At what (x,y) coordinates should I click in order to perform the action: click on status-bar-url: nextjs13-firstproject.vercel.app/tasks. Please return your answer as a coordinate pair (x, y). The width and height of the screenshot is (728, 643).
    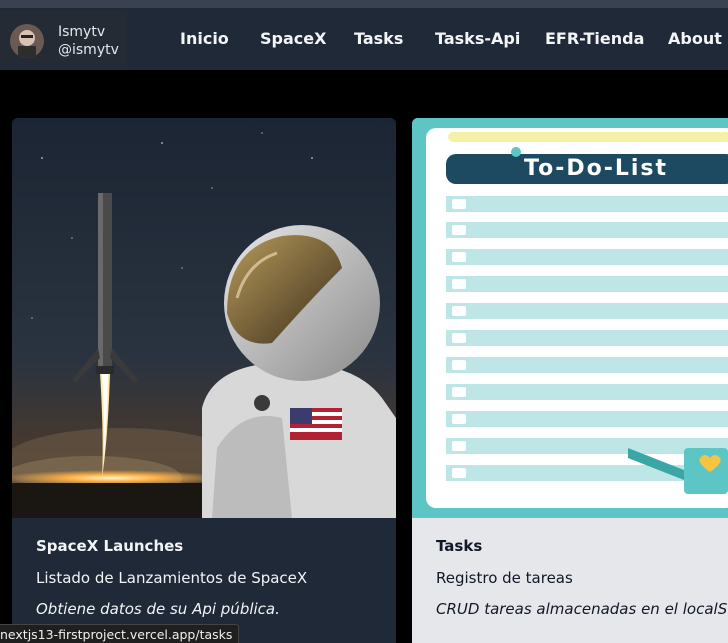
    Looking at the image, I should click on (120, 633).